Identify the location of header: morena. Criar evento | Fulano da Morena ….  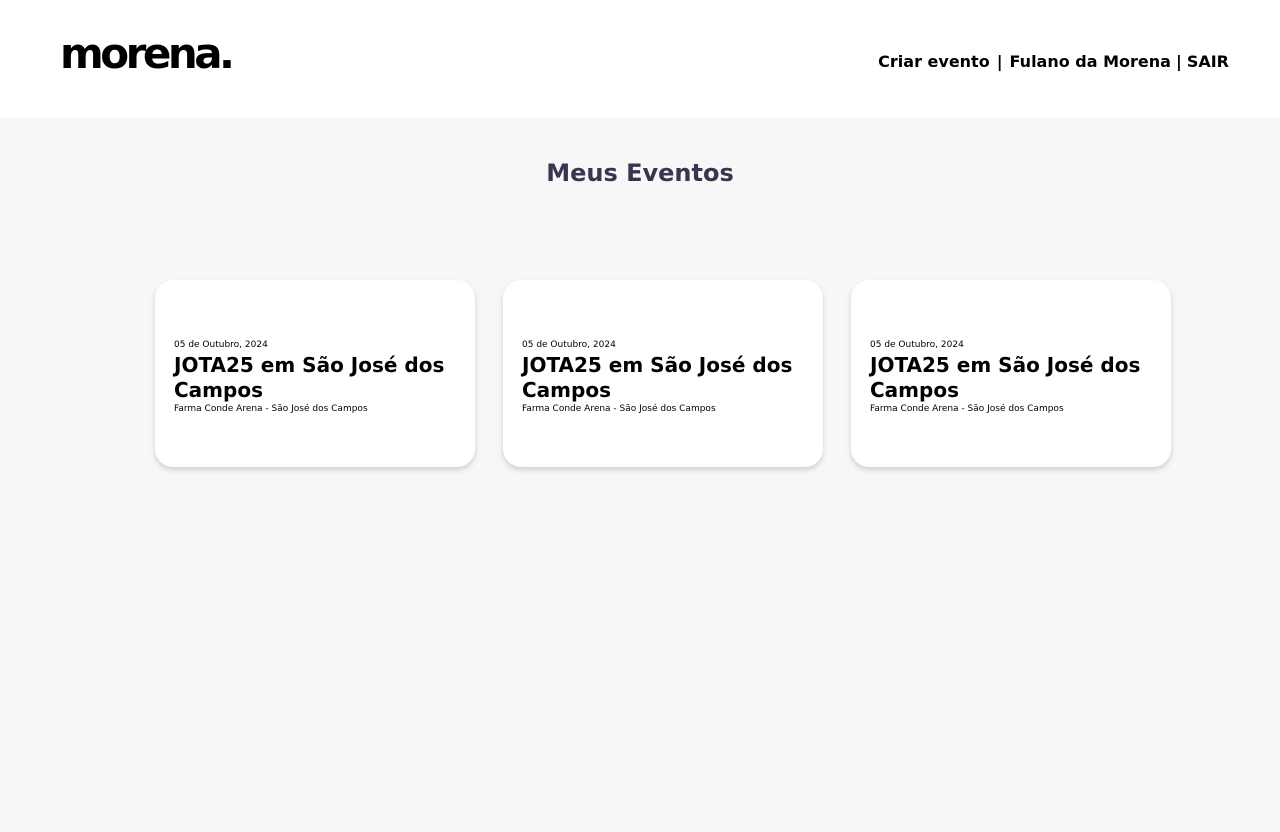
(640, 59).